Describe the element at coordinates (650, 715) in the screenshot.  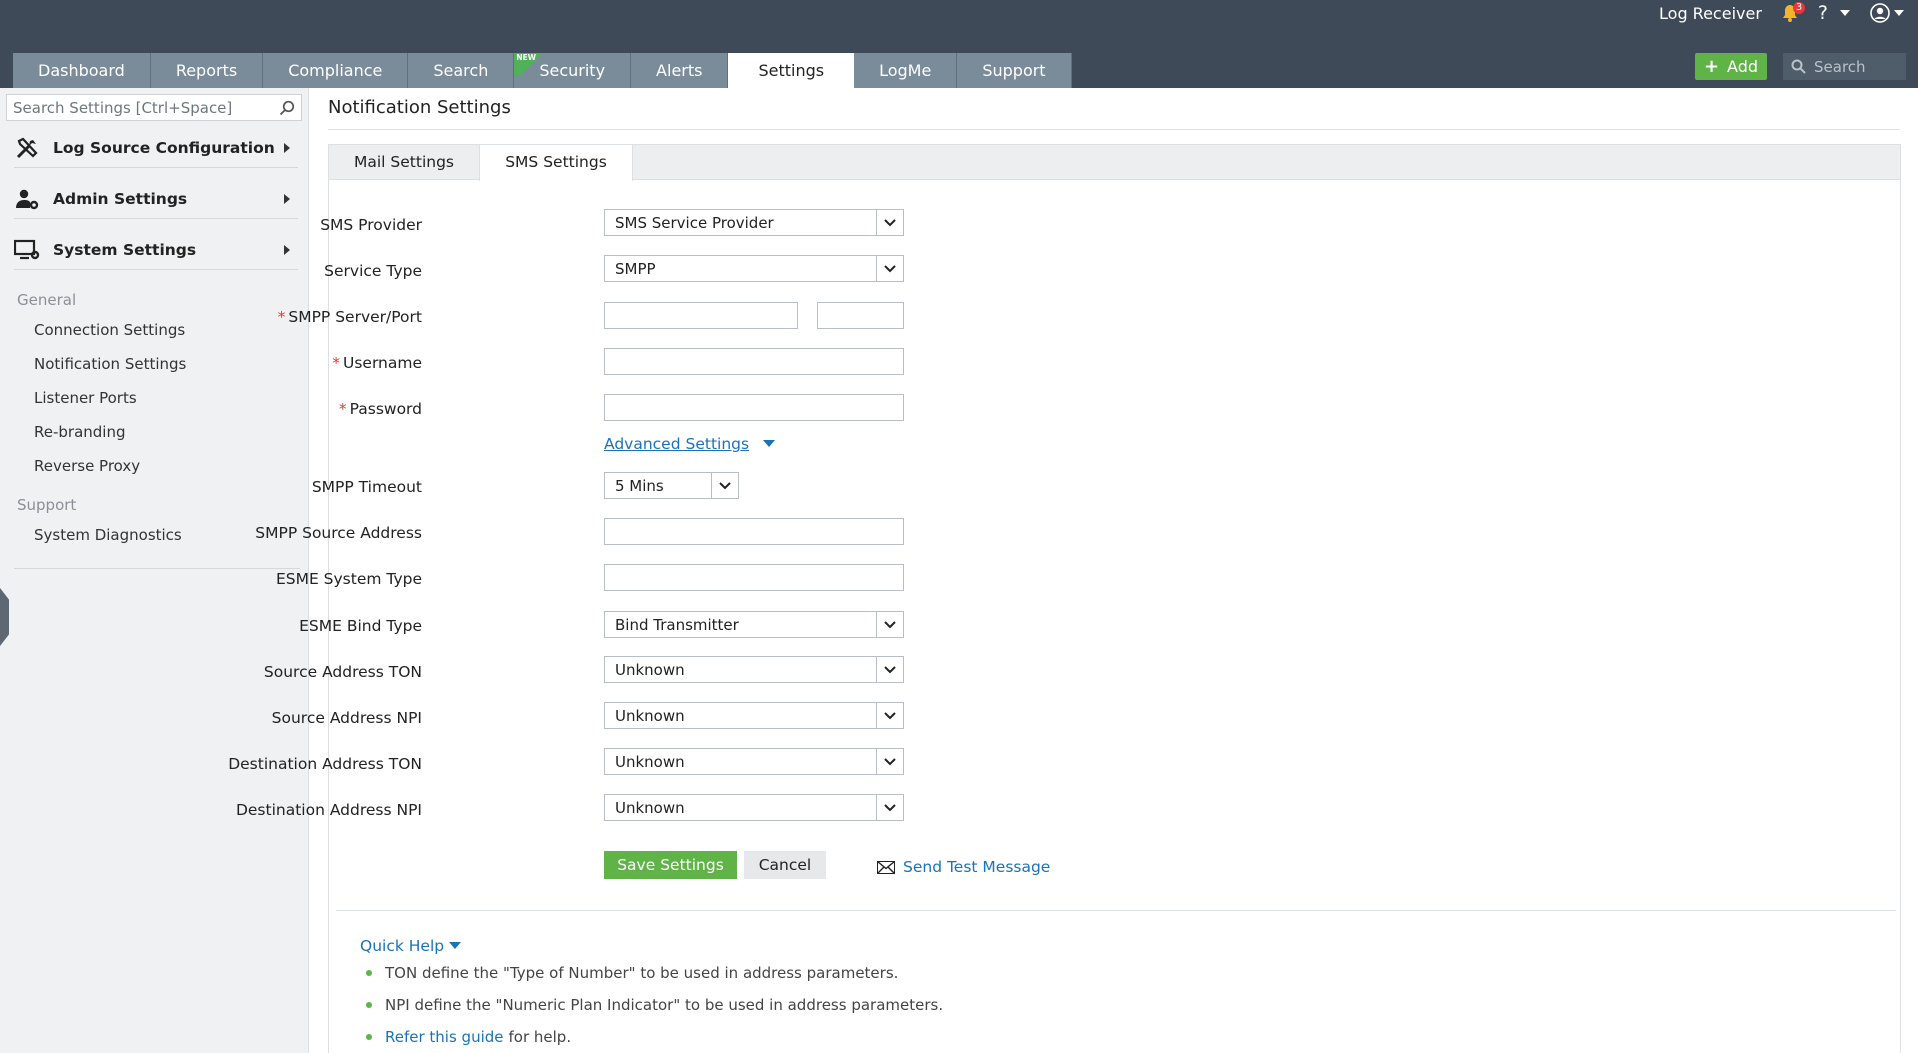
I see `source-address-npi-value: Unknown` at that location.